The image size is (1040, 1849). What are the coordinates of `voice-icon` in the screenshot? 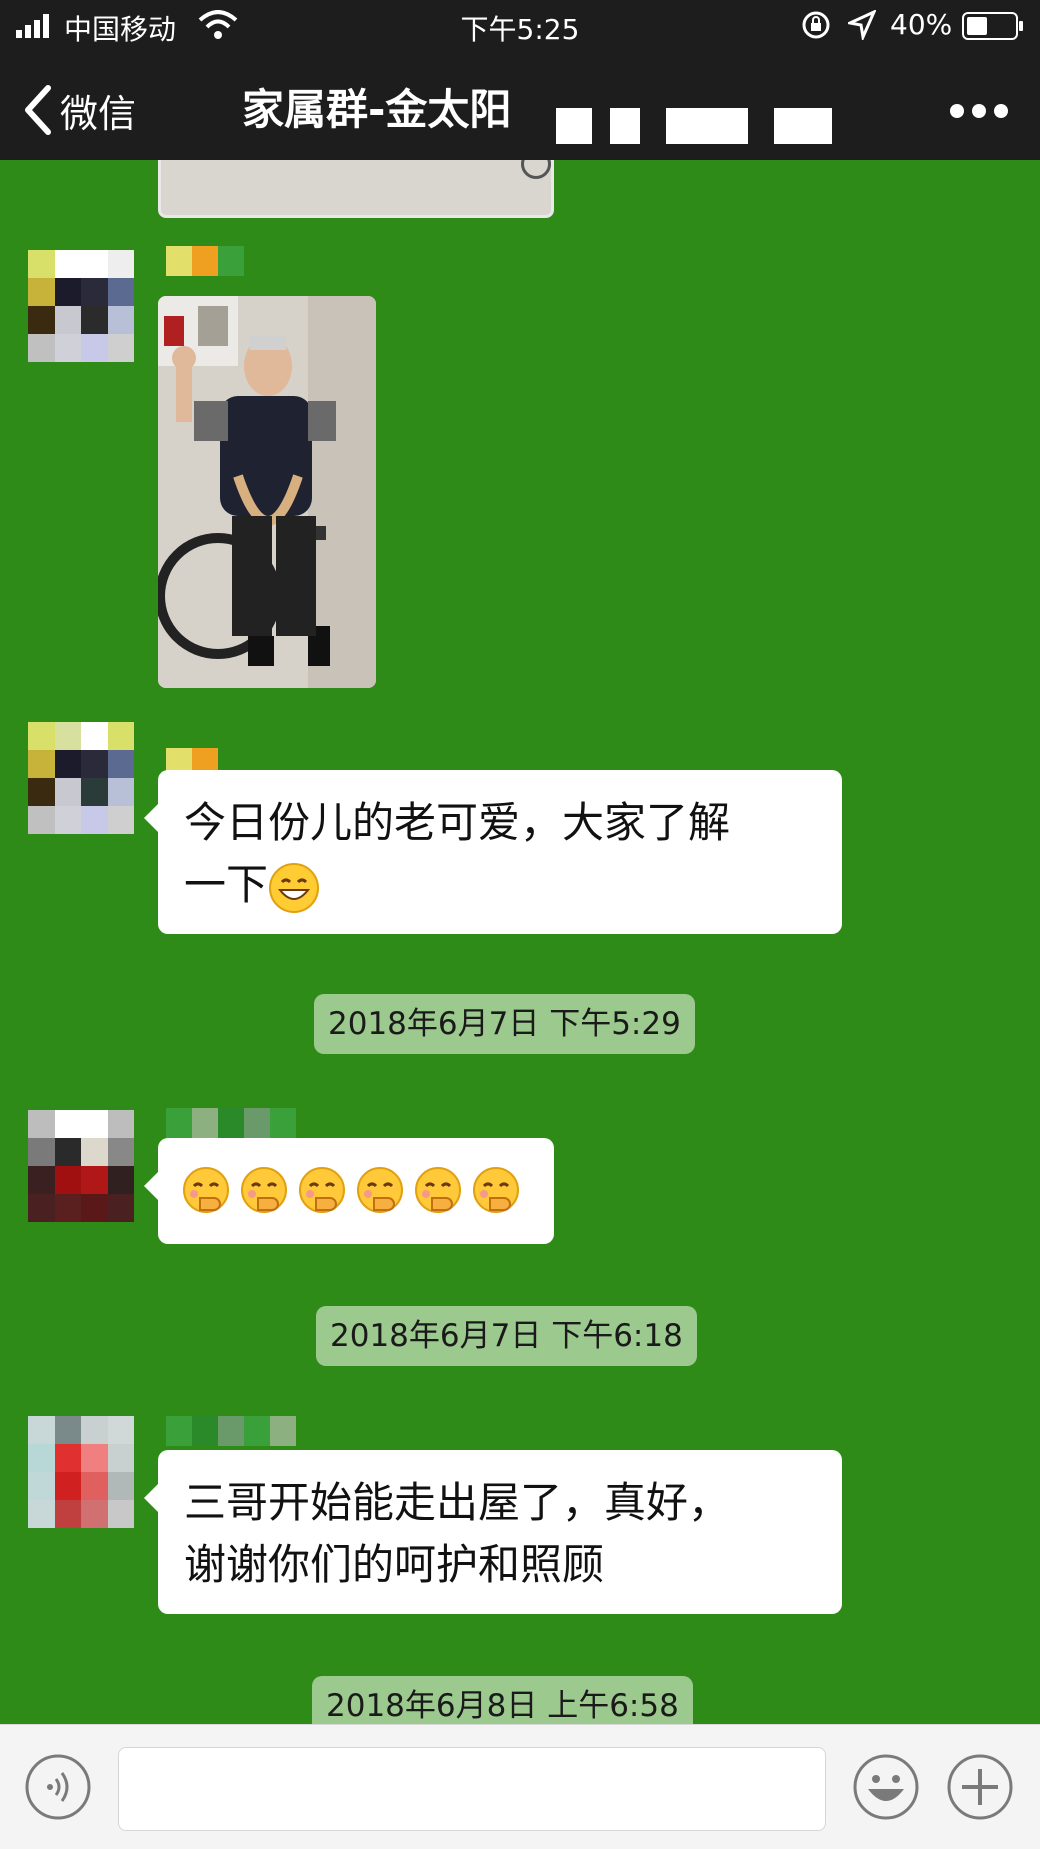 It's located at (58, 1787).